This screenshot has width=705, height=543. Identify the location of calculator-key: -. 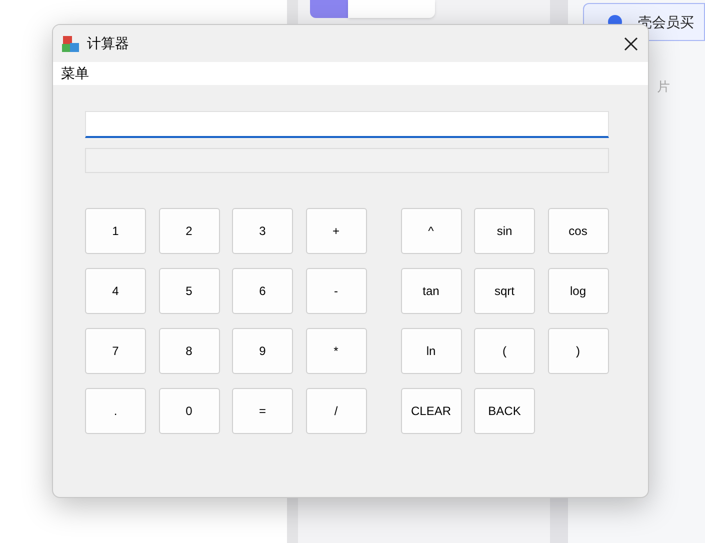
(336, 291).